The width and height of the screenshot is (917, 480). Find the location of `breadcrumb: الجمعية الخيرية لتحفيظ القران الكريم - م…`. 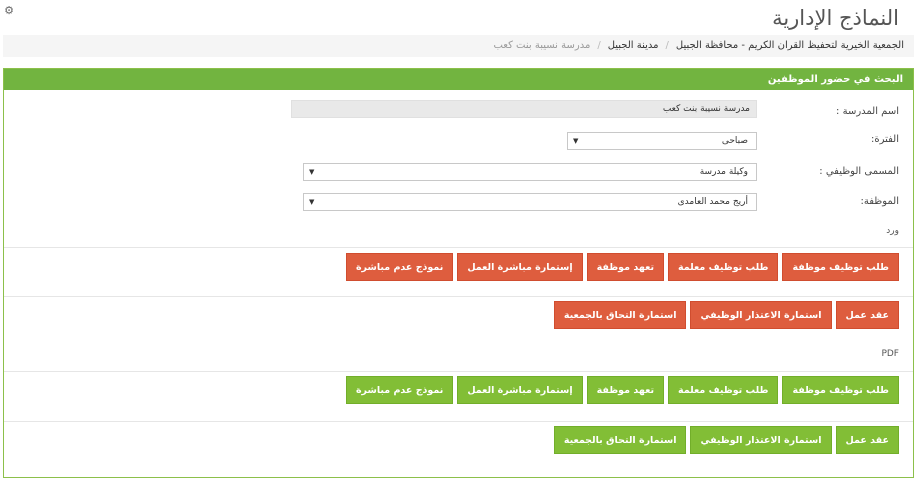

breadcrumb: الجمعية الخيرية لتحفيظ القران الكريم - م… is located at coordinates (458, 46).